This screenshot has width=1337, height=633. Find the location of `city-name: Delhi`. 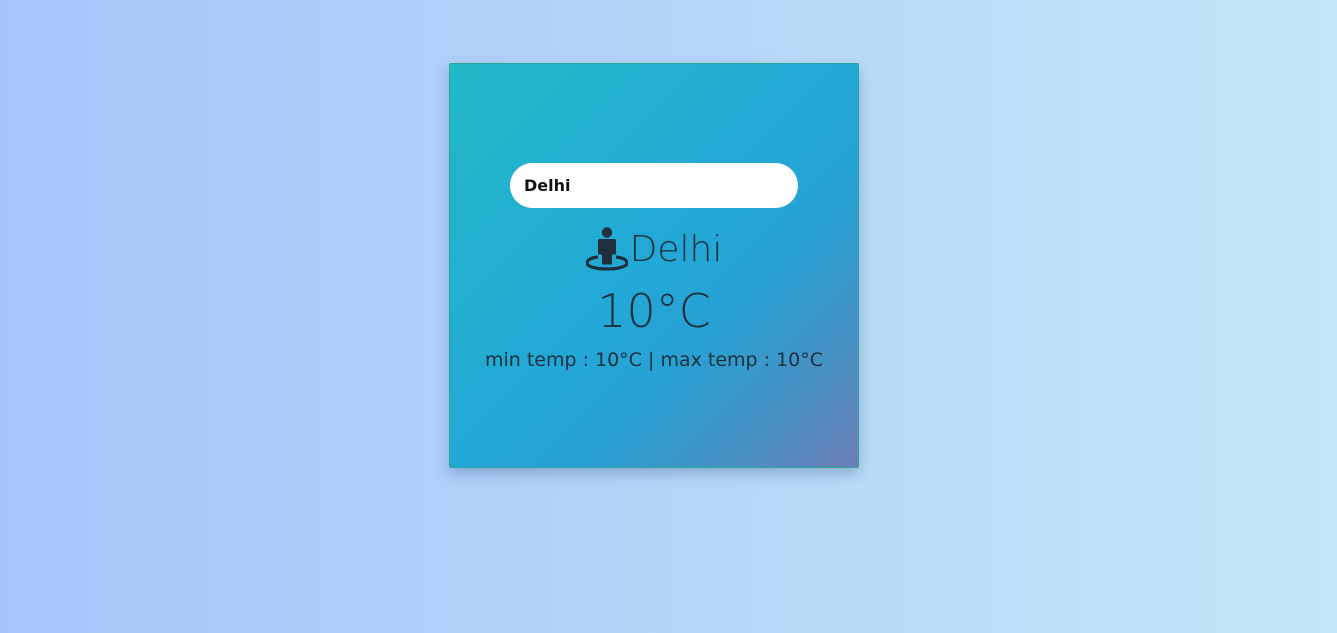

city-name: Delhi is located at coordinates (676, 249).